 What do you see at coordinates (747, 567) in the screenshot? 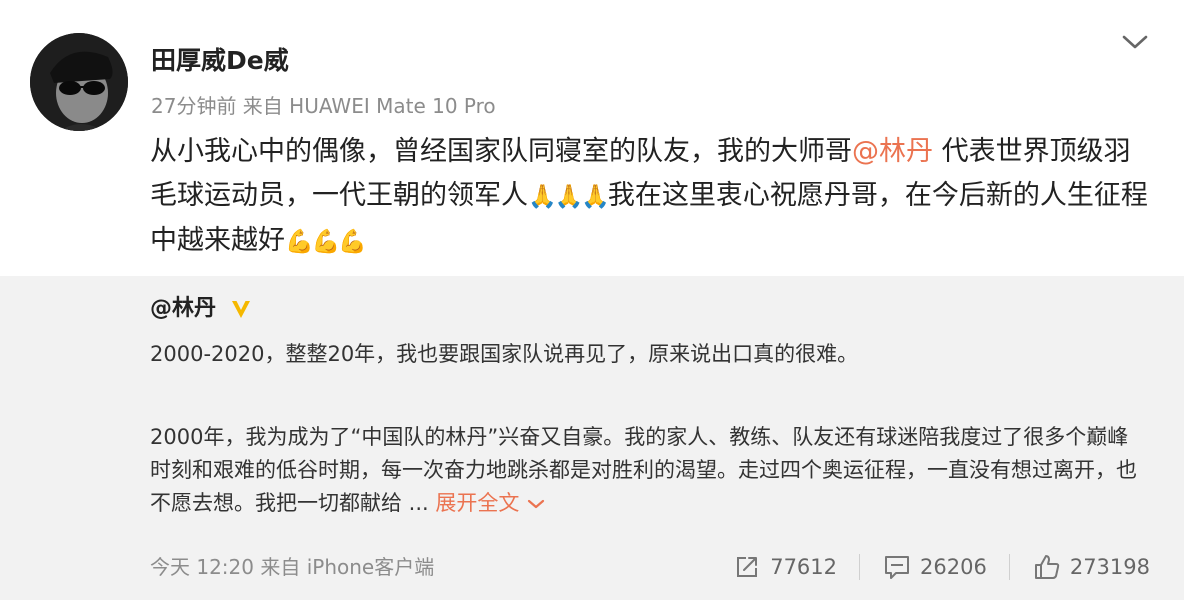
I see `share-icon` at bounding box center [747, 567].